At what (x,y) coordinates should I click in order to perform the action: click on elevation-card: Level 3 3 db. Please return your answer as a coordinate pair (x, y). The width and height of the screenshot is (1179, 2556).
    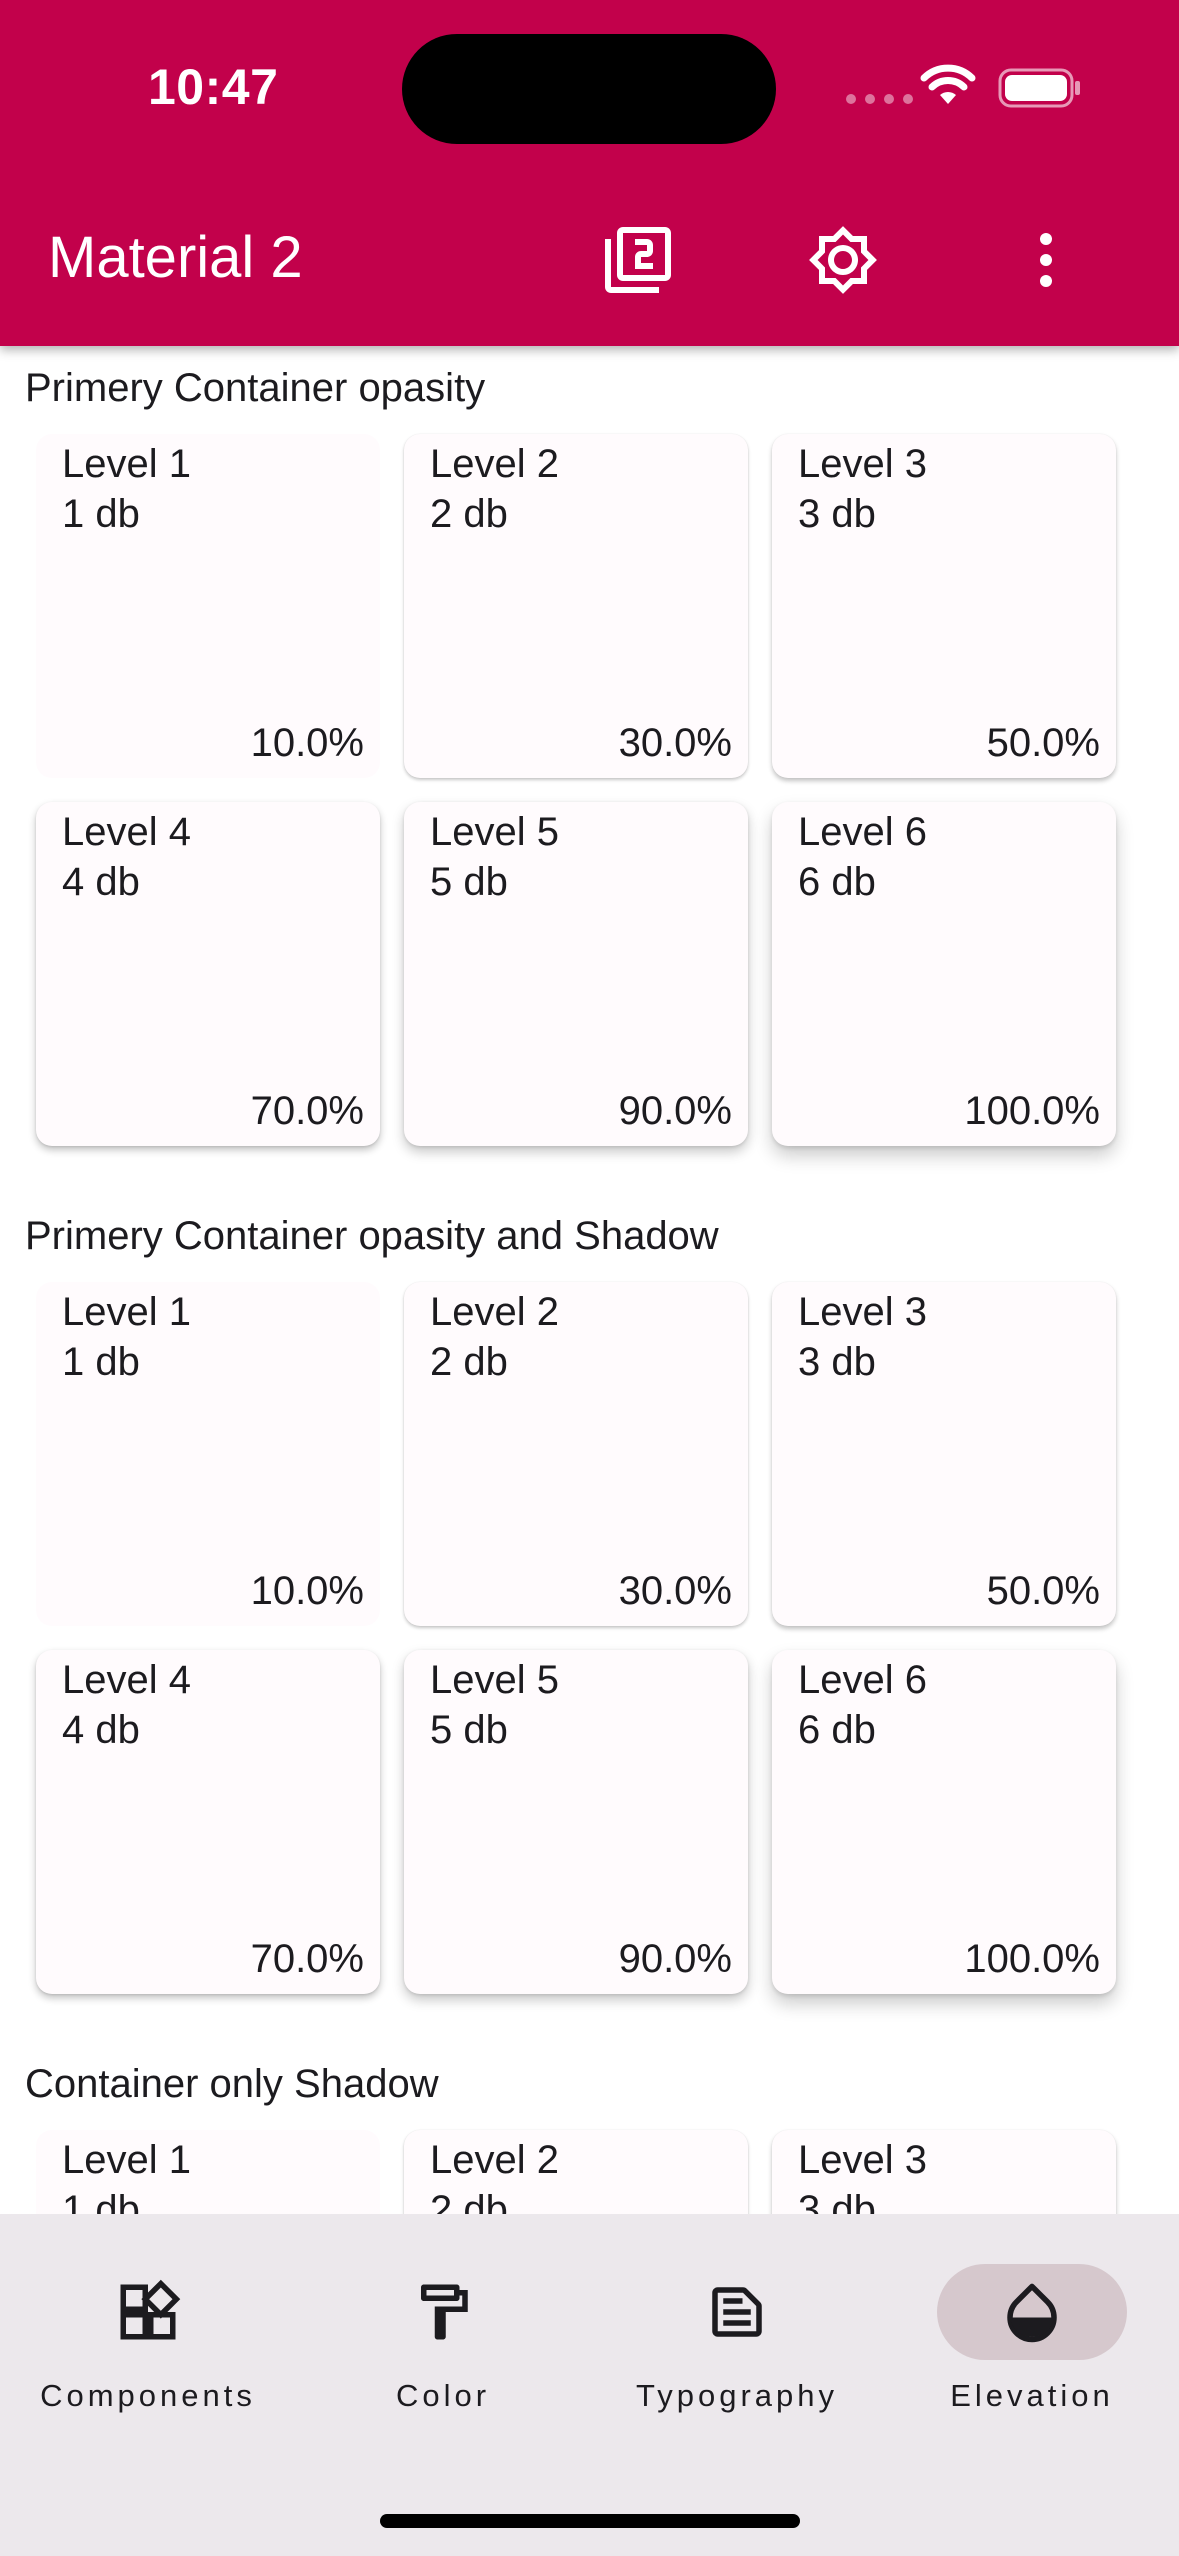
    Looking at the image, I should click on (944, 2172).